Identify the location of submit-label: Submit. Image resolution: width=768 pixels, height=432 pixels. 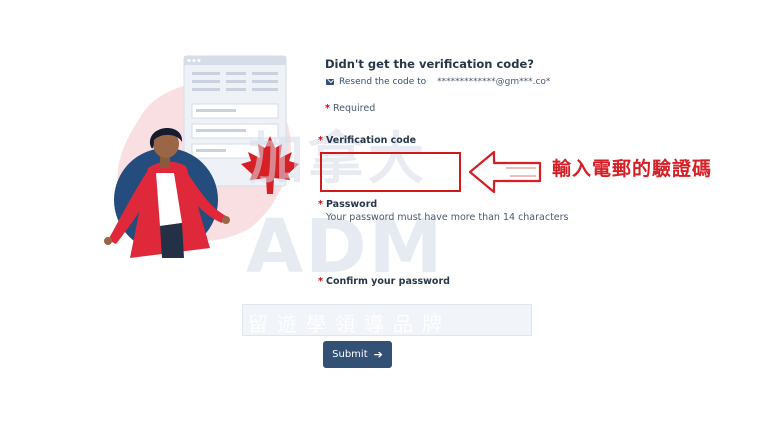
(350, 354).